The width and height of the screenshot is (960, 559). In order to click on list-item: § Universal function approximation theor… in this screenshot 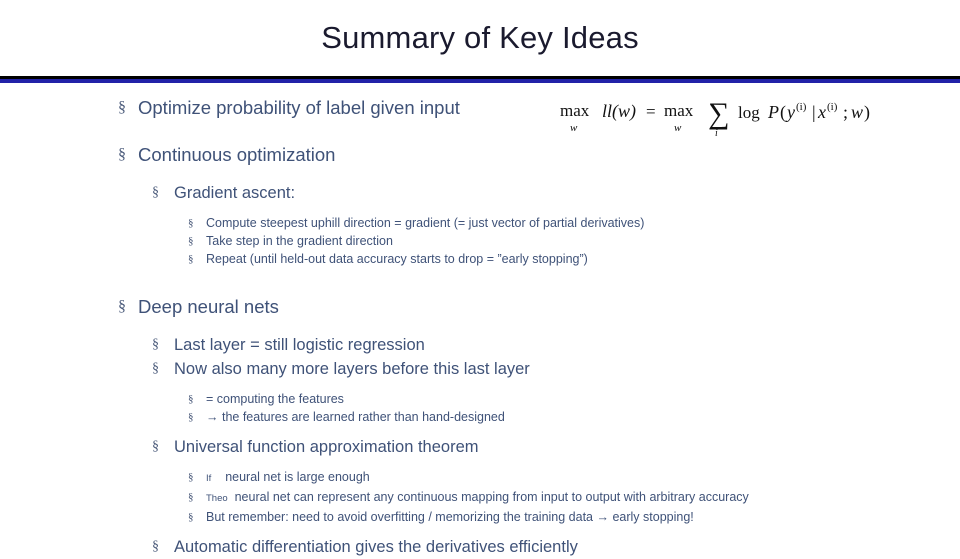, I will do `click(480, 447)`.